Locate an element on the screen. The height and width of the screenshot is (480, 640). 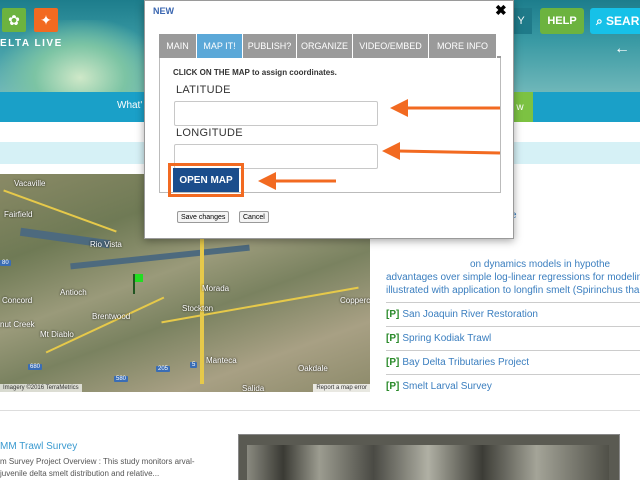
map-label: Morada is located at coordinates (216, 288).